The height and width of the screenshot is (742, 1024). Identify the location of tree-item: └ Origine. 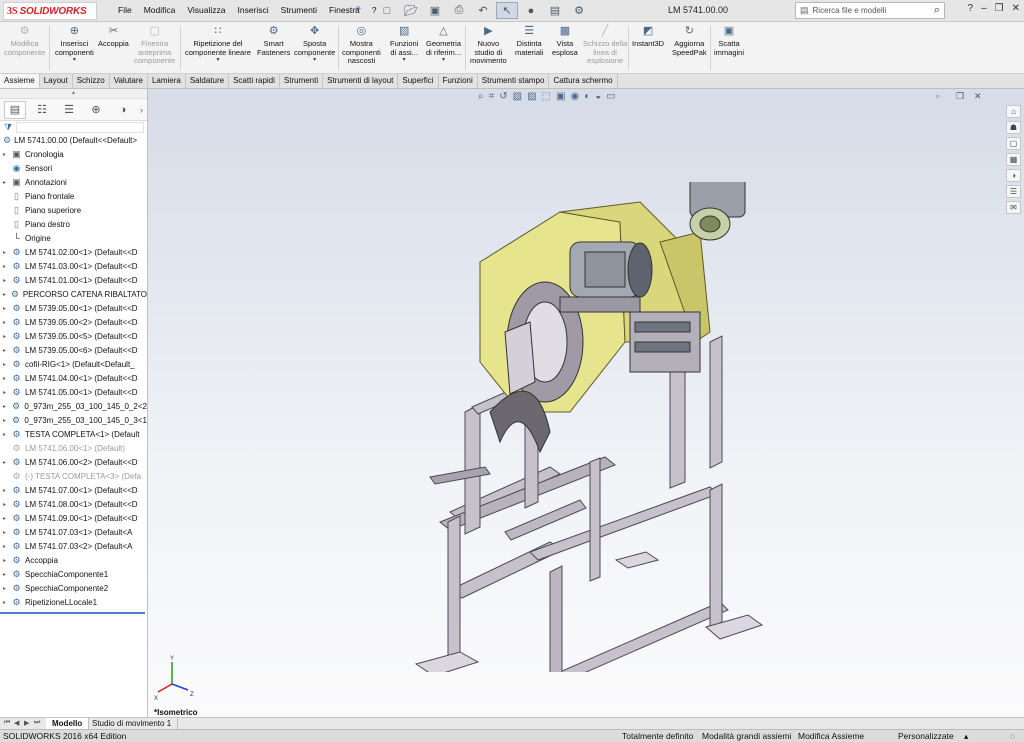
(73, 238).